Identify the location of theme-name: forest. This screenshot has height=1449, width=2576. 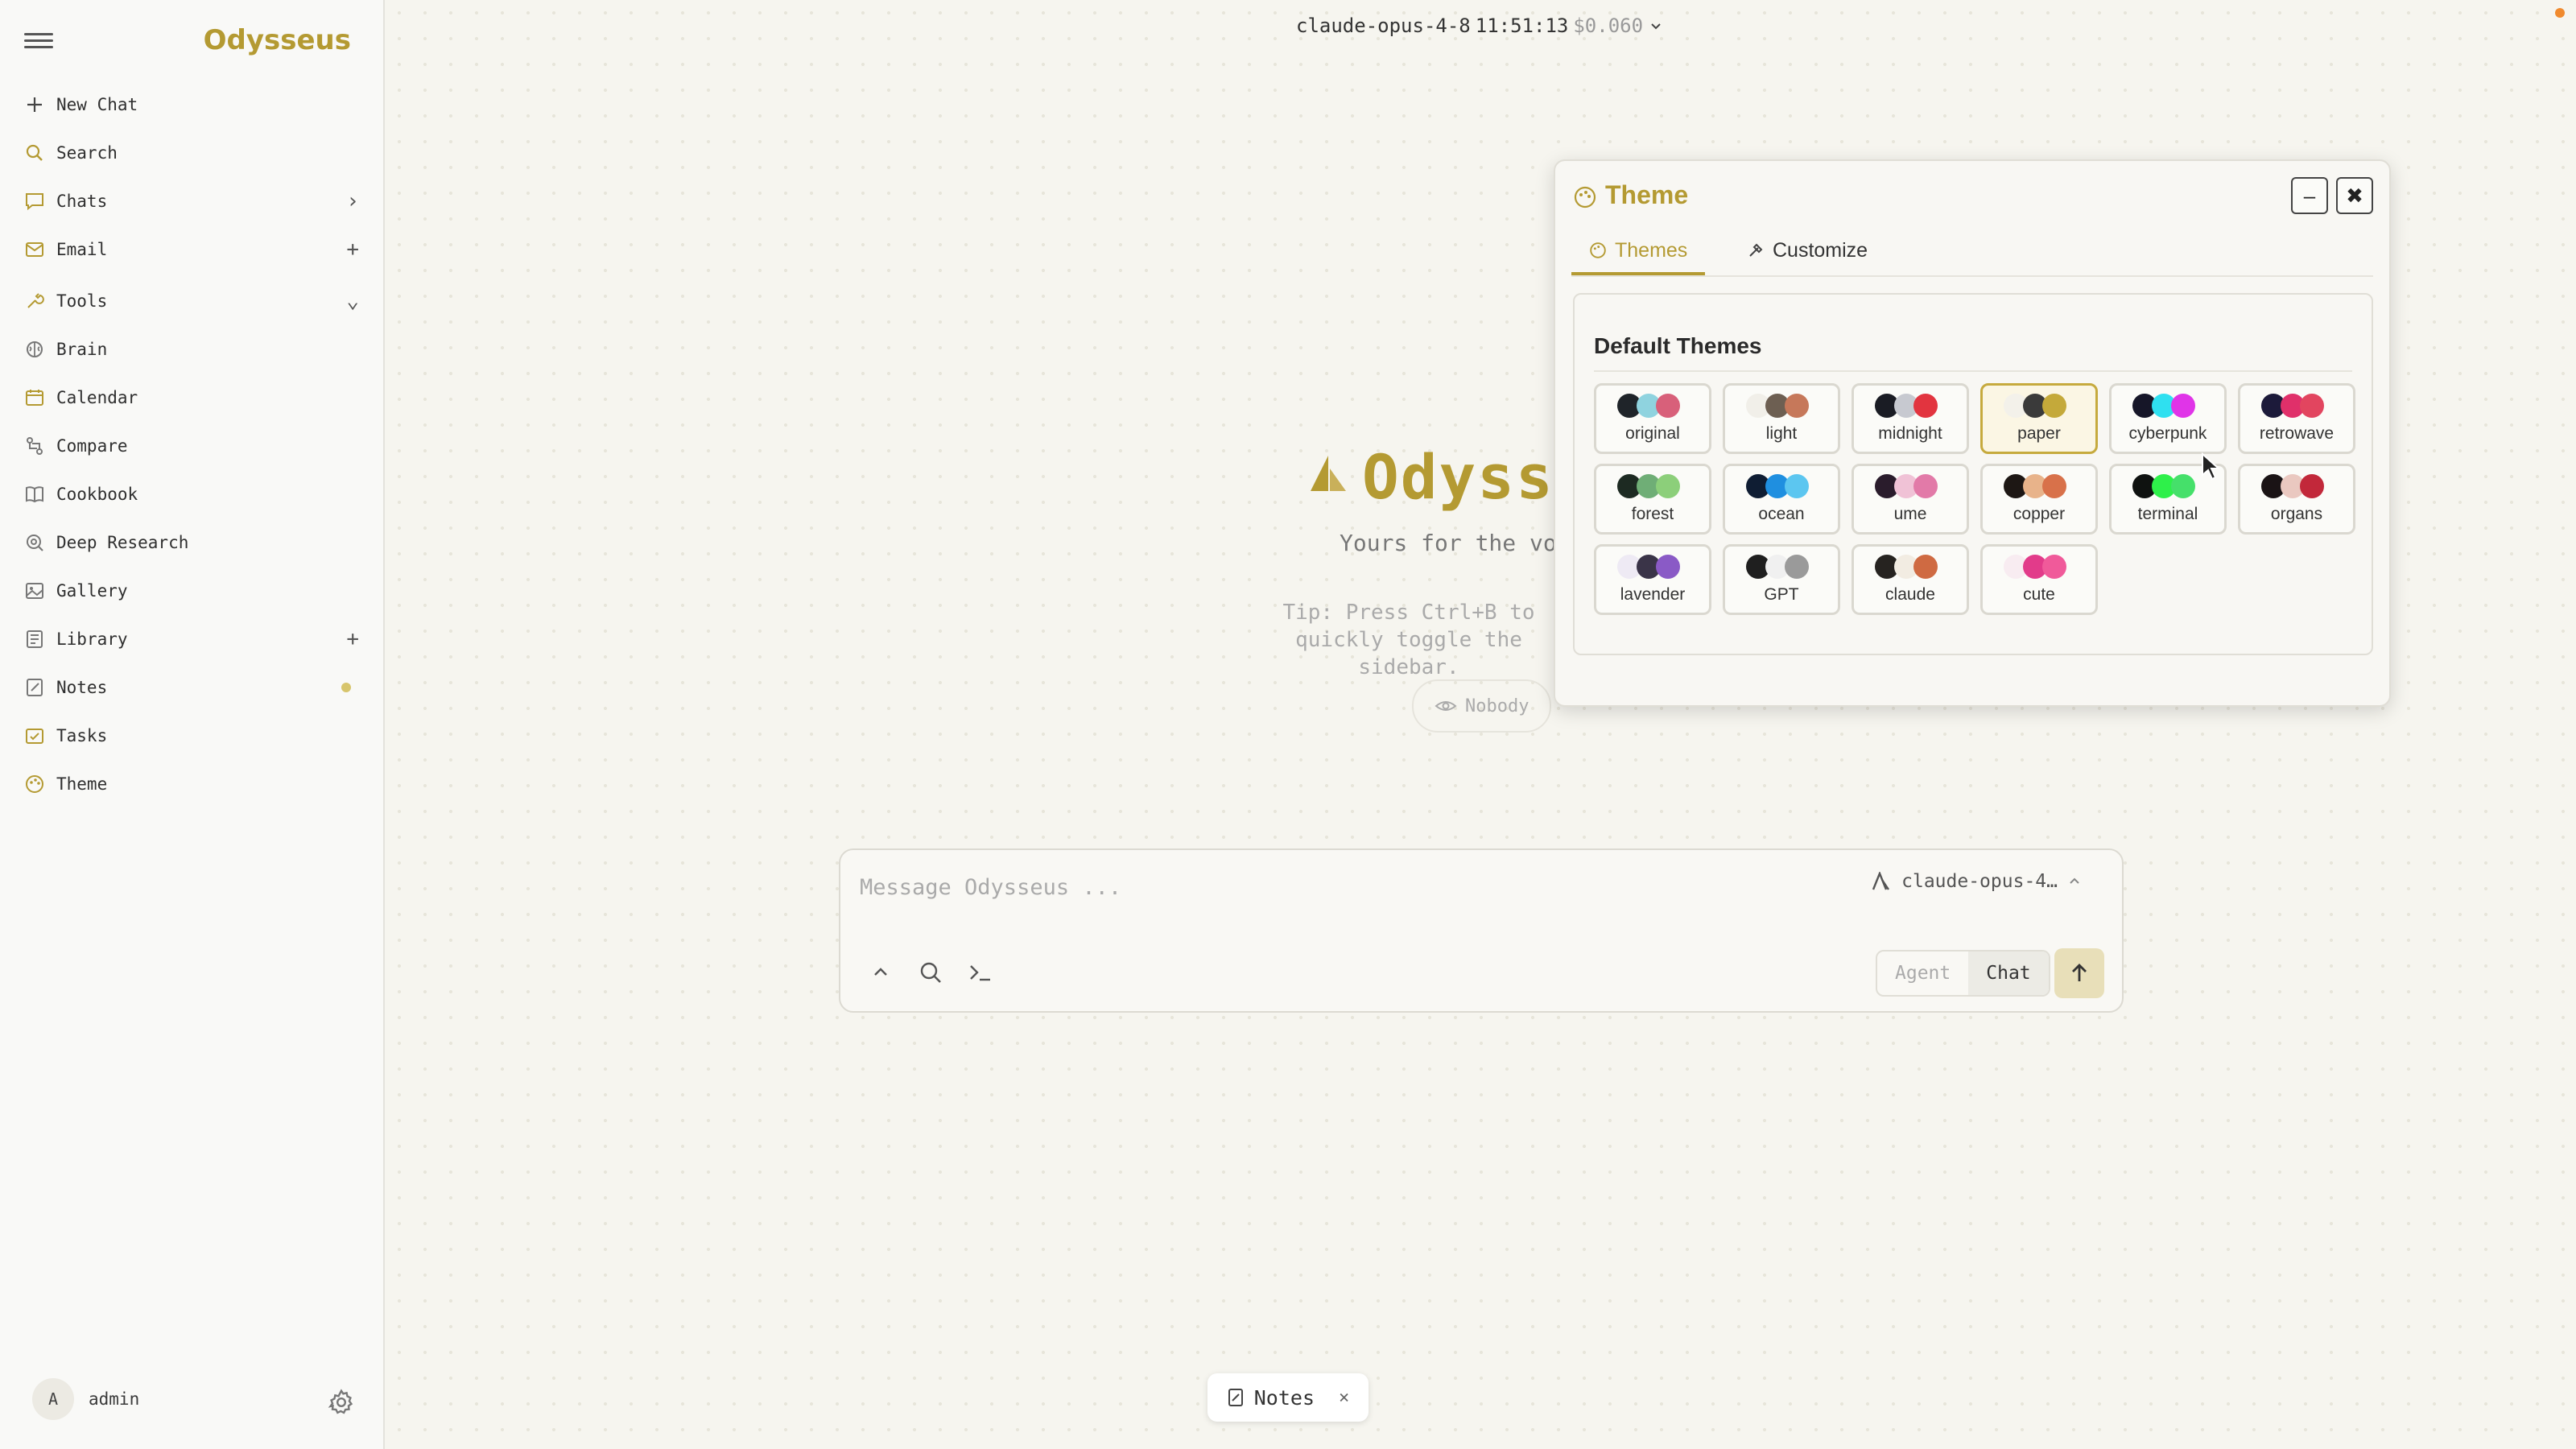
(1652, 514).